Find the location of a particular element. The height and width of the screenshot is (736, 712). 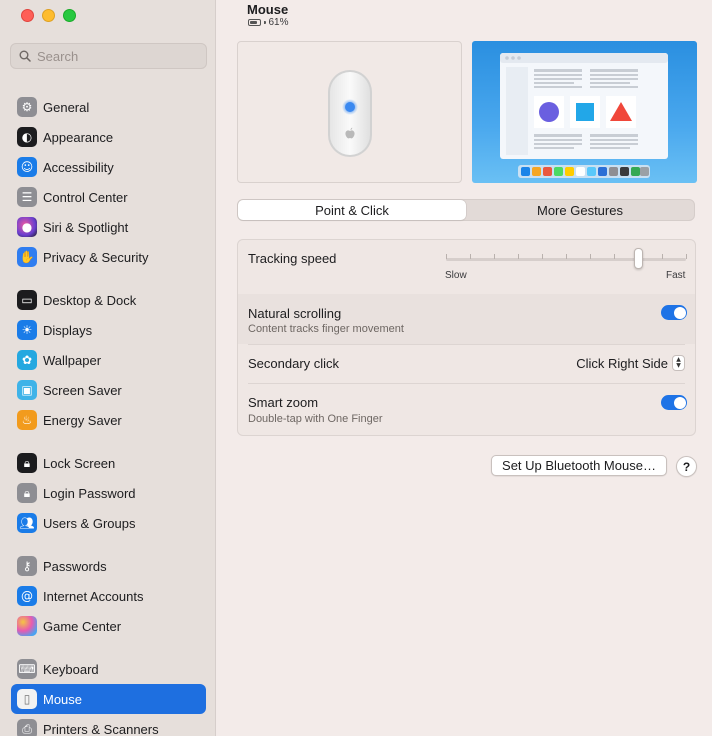

chevron-updown-icon: ▲ ▼ is located at coordinates (678, 363).